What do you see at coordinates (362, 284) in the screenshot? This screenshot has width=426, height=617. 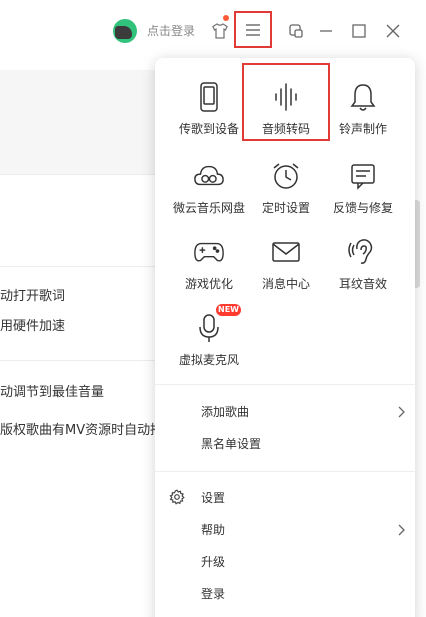 I see `menu-item-label: 耳纹音效` at bounding box center [362, 284].